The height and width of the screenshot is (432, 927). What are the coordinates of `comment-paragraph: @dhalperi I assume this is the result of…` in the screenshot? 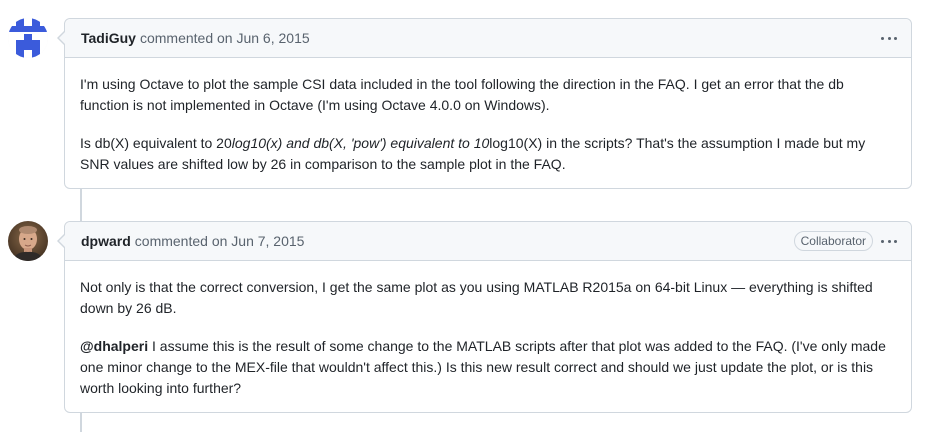 It's located at (488, 367).